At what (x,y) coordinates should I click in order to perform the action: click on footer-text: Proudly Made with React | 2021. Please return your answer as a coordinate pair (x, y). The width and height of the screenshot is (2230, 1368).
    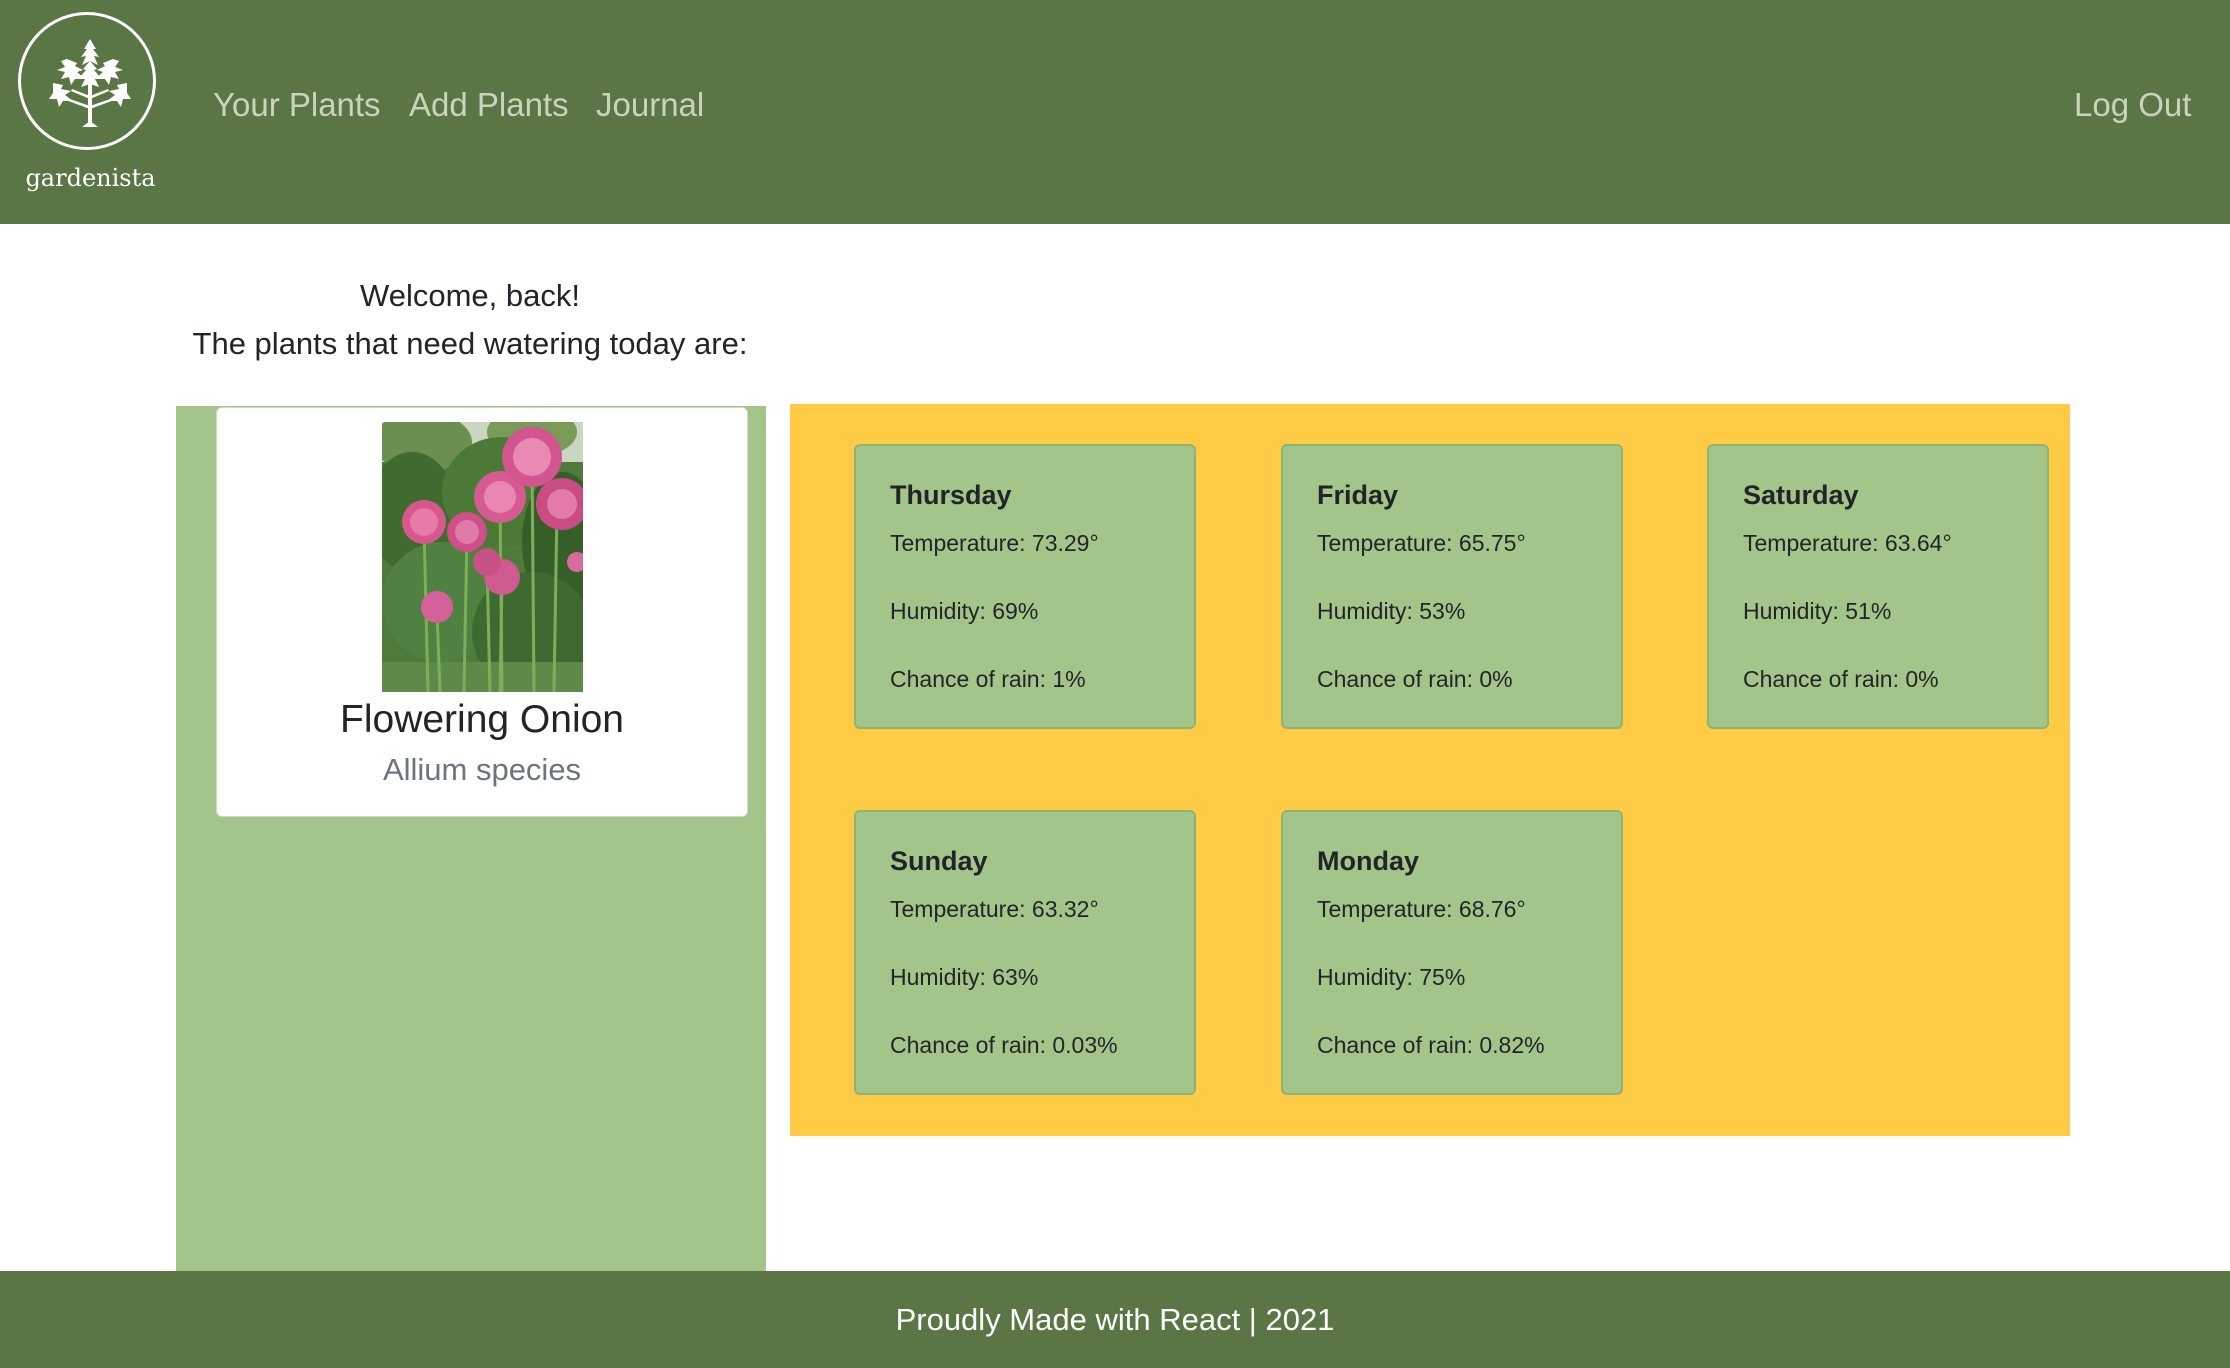
    Looking at the image, I should click on (1115, 1319).